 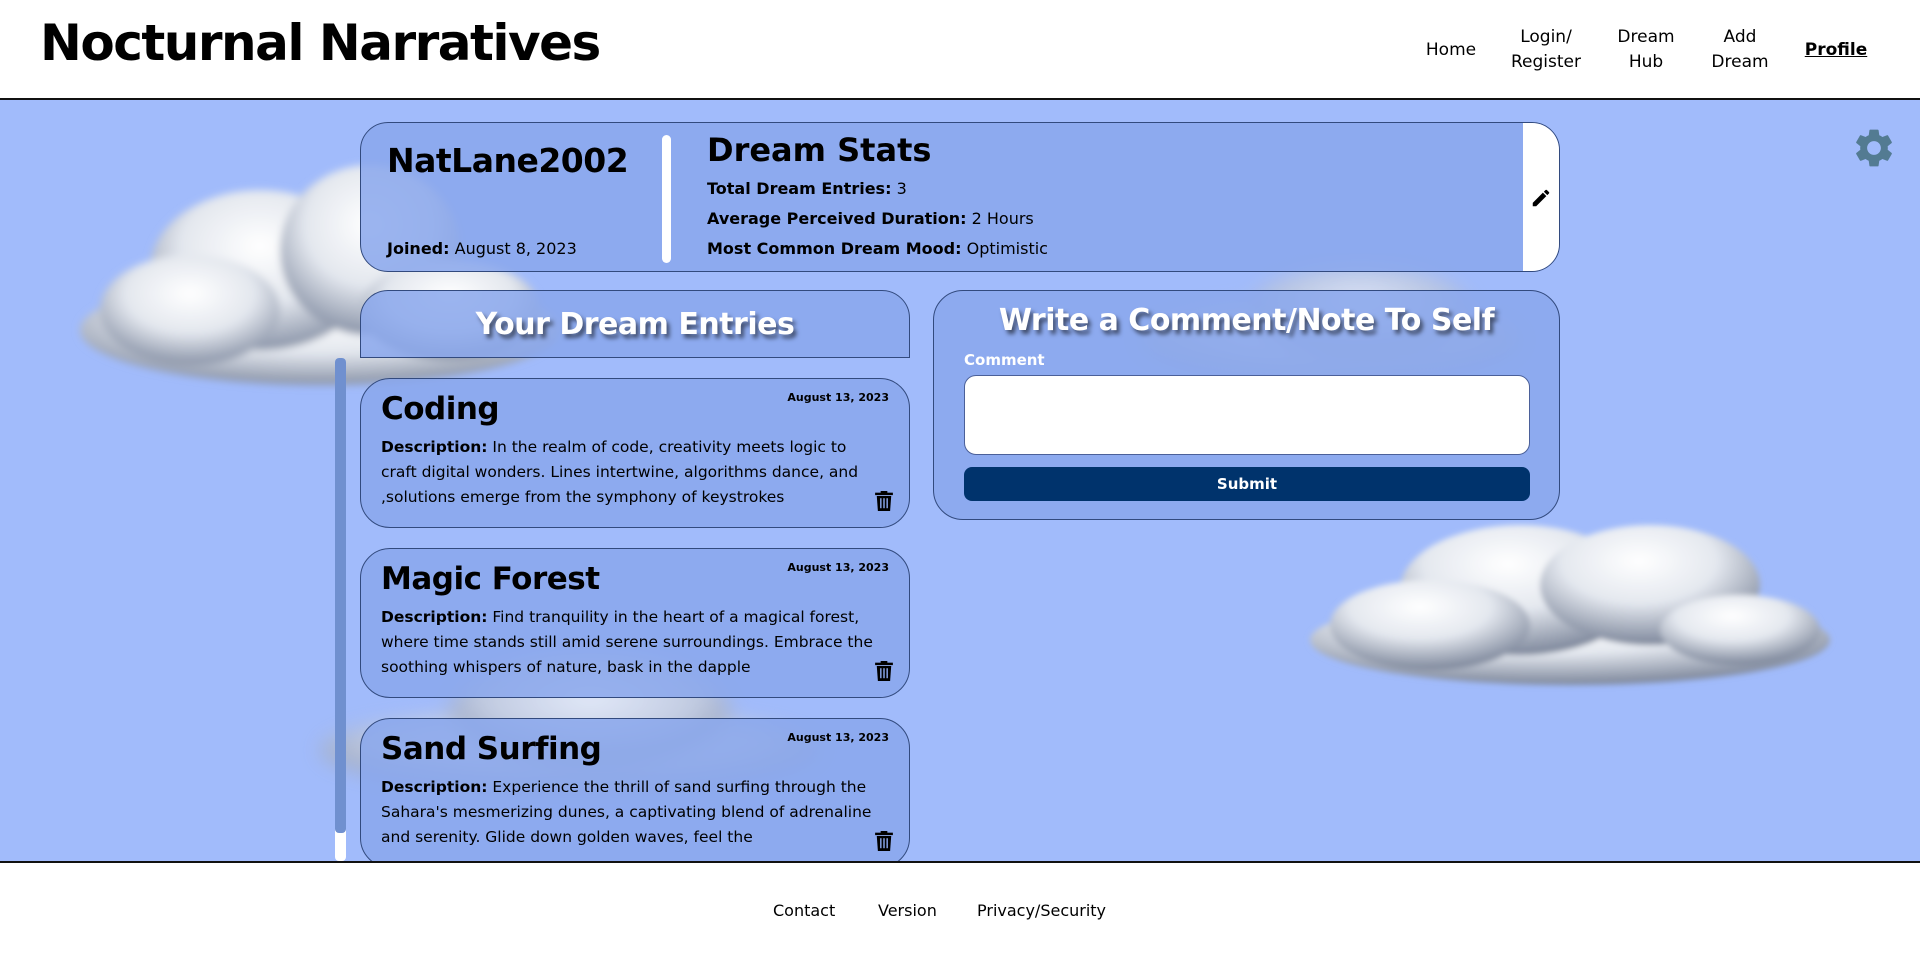 What do you see at coordinates (1740, 50) in the screenshot?
I see `nav-add-dream: Add Dream` at bounding box center [1740, 50].